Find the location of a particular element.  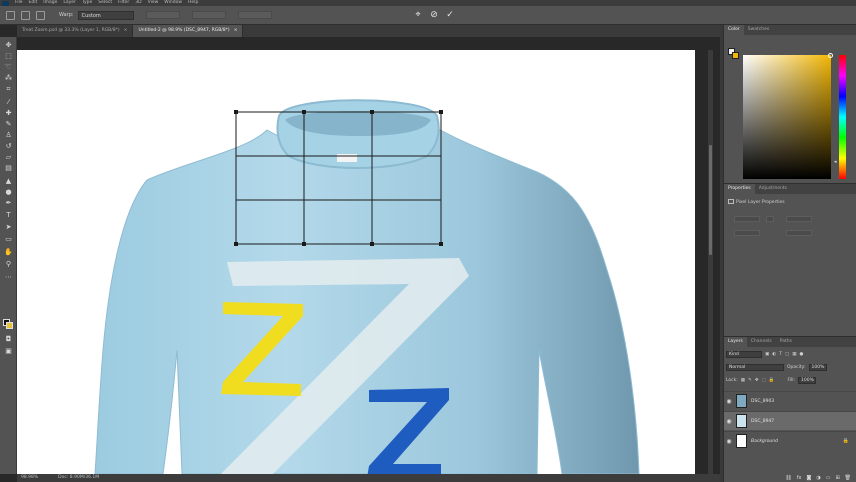

filter-type-icon: T is located at coordinates (780, 354).